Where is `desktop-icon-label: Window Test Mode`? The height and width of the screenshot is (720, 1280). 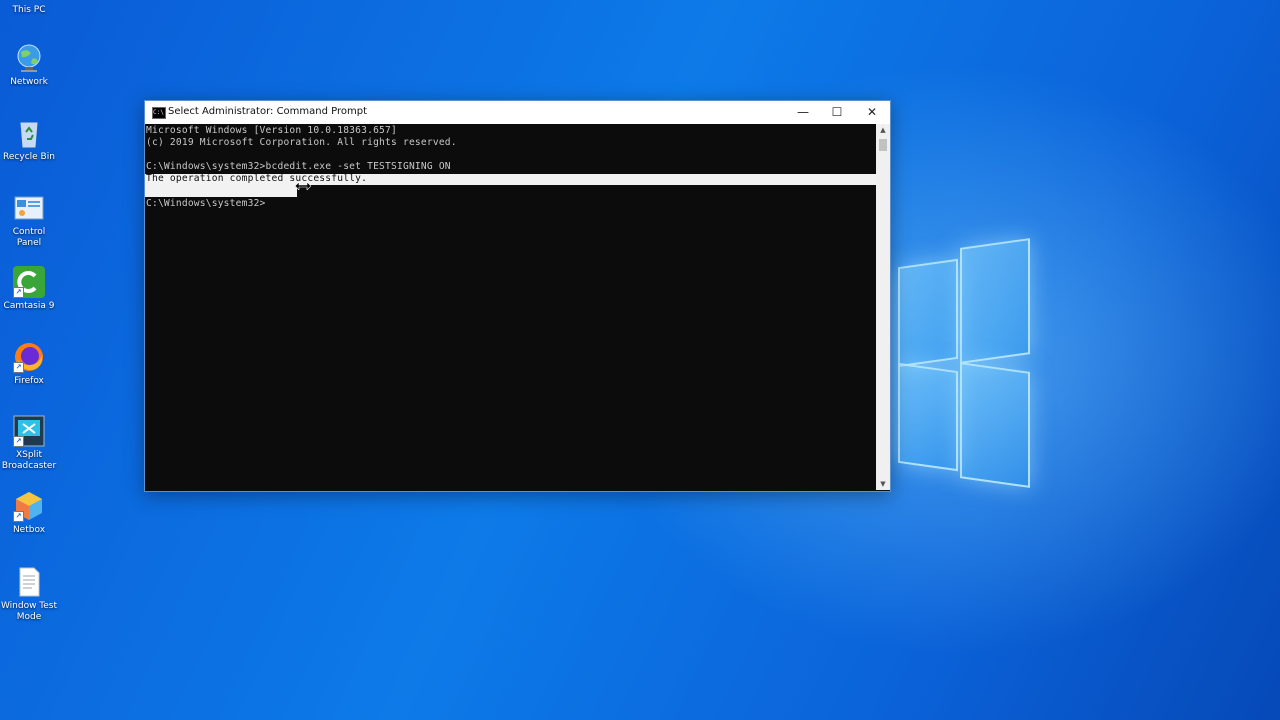 desktop-icon-label: Window Test Mode is located at coordinates (29, 611).